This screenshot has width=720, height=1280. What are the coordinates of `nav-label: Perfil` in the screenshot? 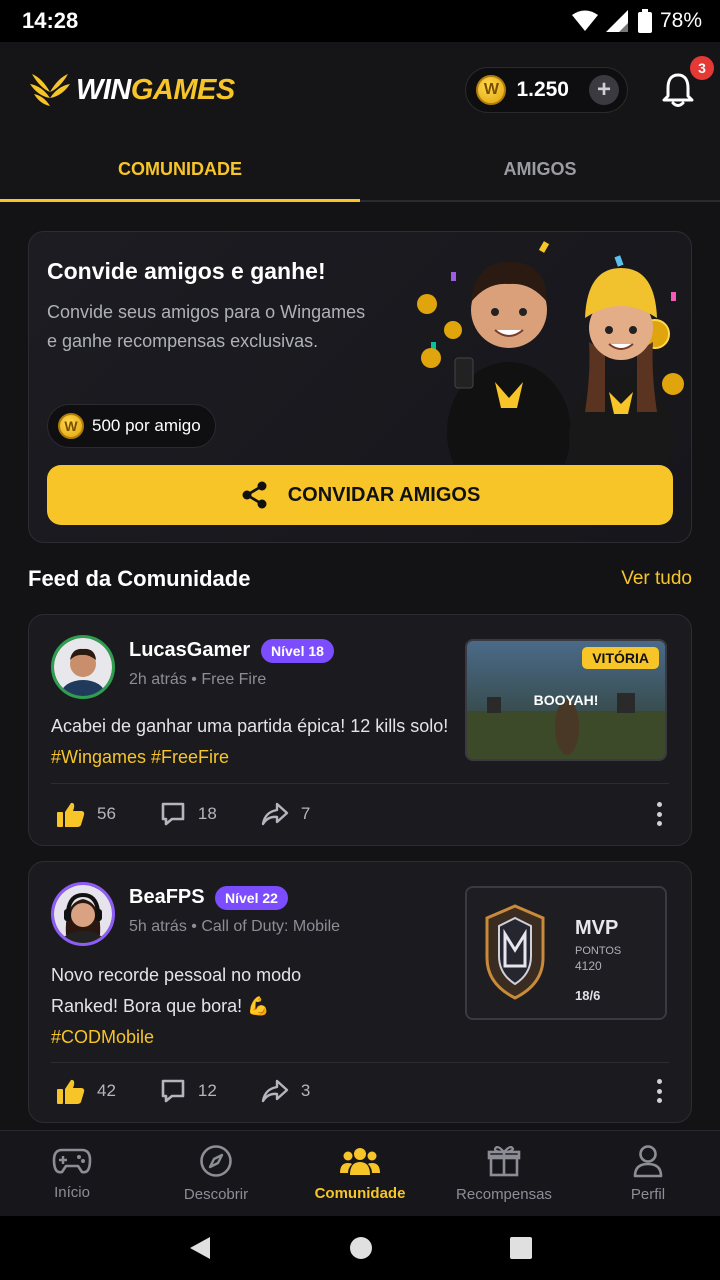 It's located at (648, 1194).